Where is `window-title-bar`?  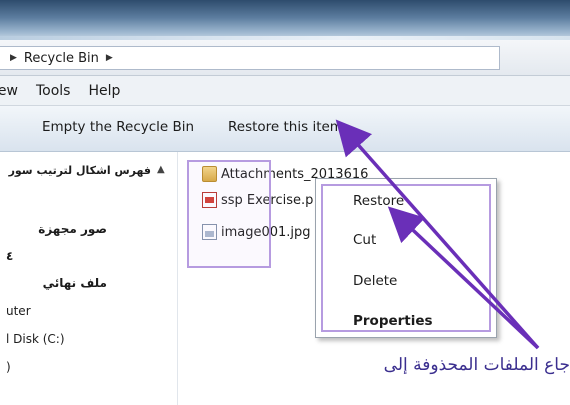
window-title-bar is located at coordinates (285, 20).